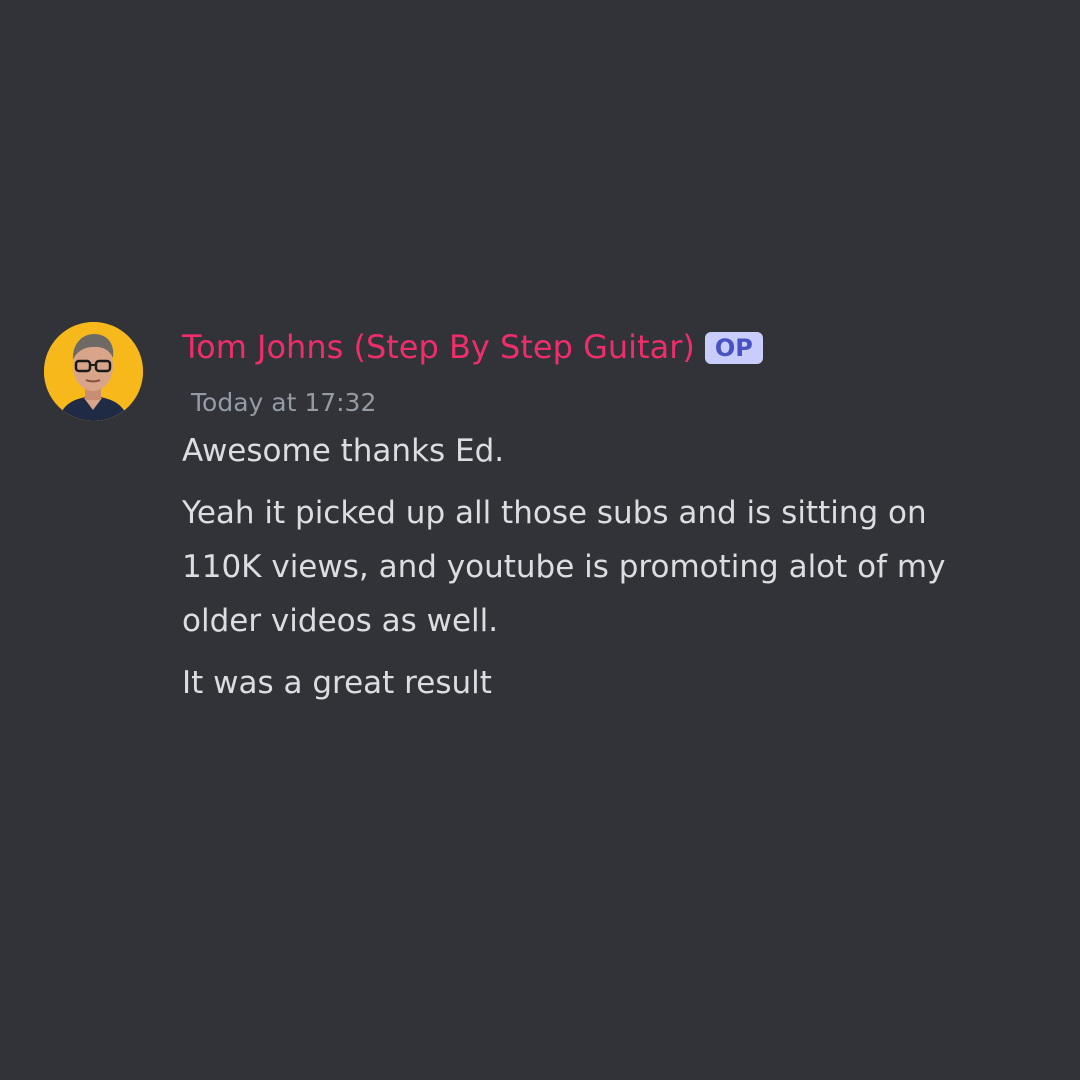 The width and height of the screenshot is (1080, 1080). I want to click on user-avatar, so click(93, 371).